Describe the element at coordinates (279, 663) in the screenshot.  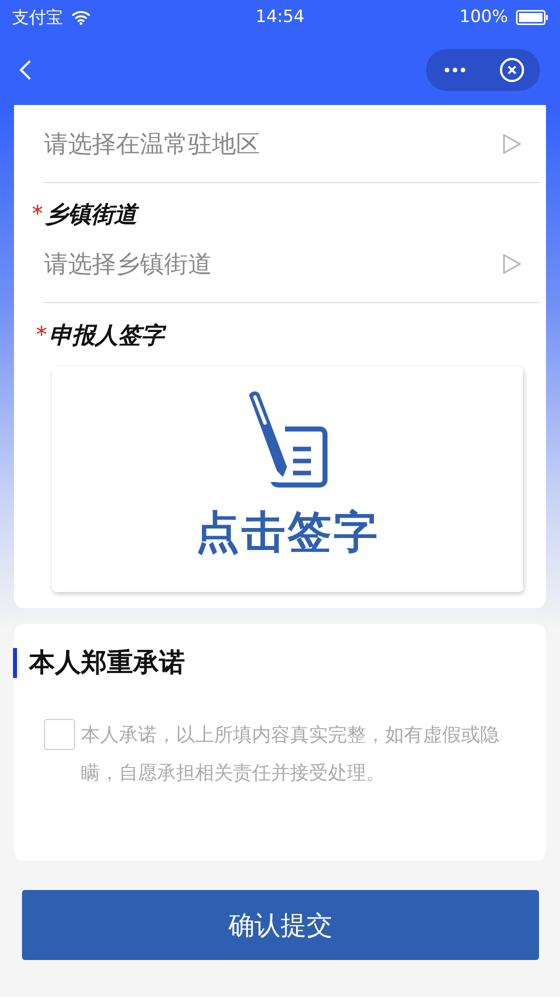
I see `section-title: 本人郑重承诺` at that location.